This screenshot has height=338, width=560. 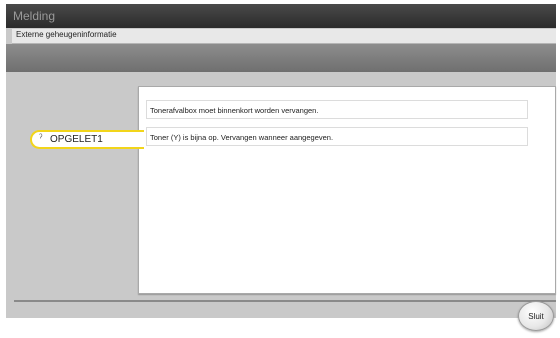 What do you see at coordinates (41, 138) in the screenshot?
I see `warning-icon: ˀ` at bounding box center [41, 138].